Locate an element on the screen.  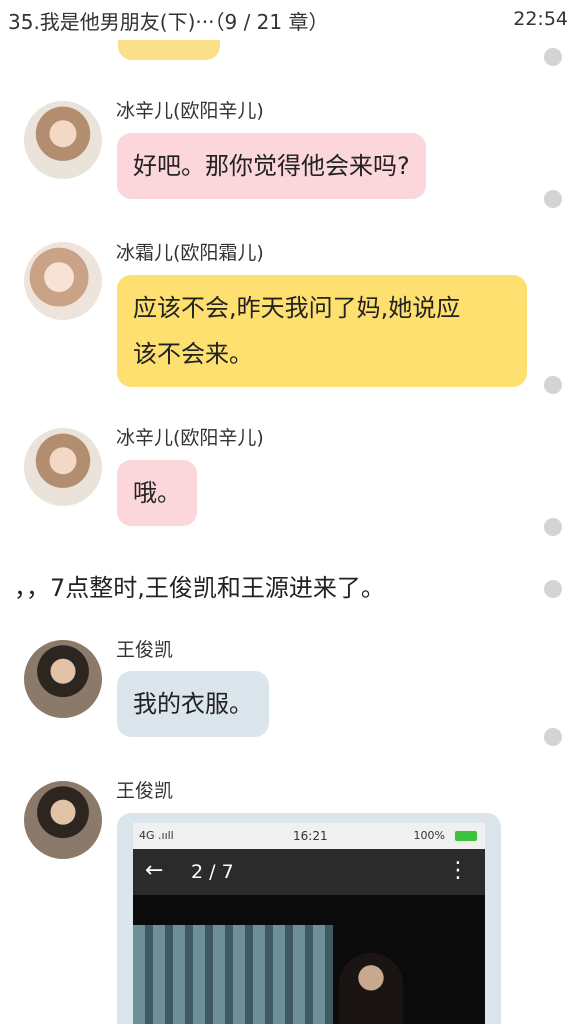
message-bubble: 应该不会,昨天我问了妈,她说应 该不会来。 is located at coordinates (322, 331).